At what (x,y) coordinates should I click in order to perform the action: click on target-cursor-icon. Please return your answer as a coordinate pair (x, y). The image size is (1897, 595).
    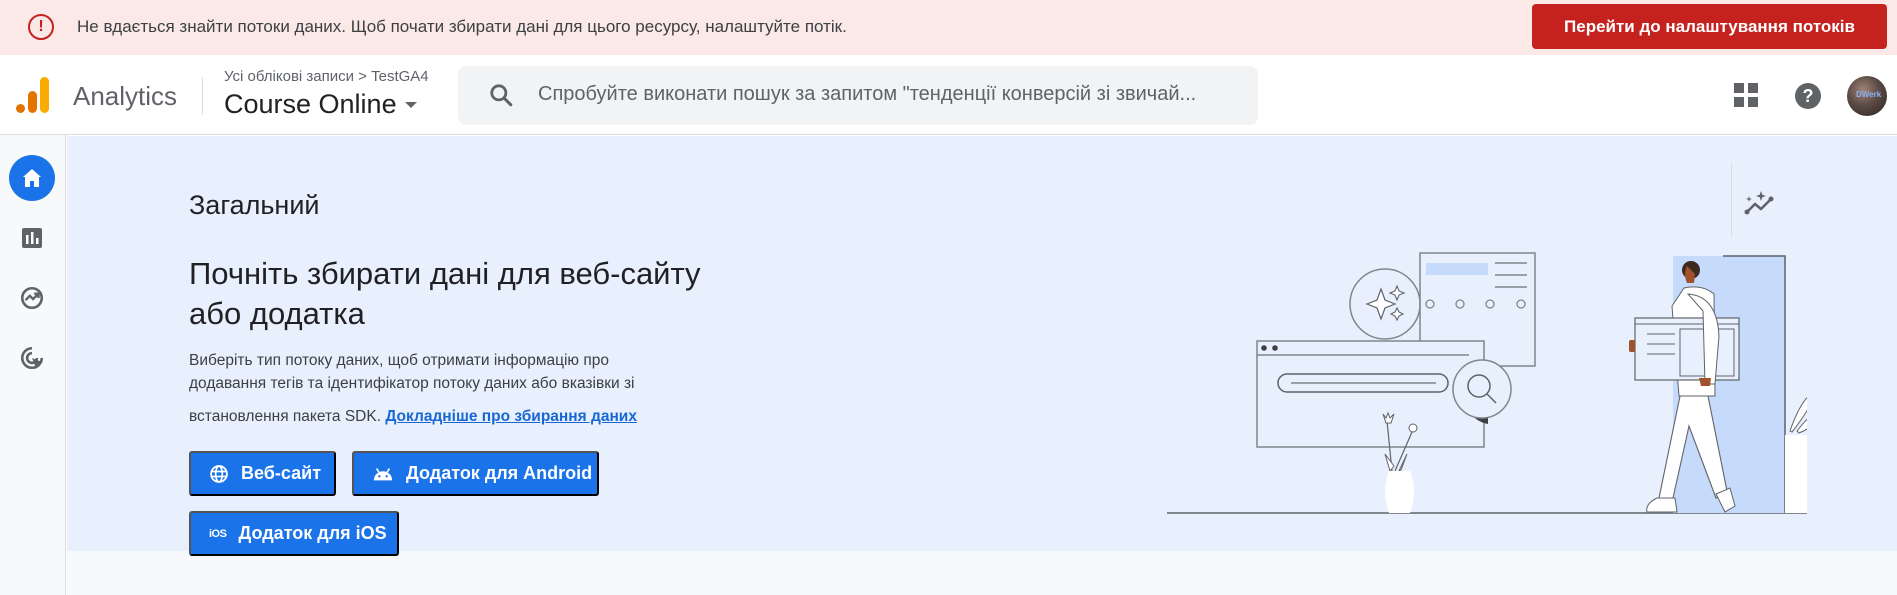
    Looking at the image, I should click on (32, 358).